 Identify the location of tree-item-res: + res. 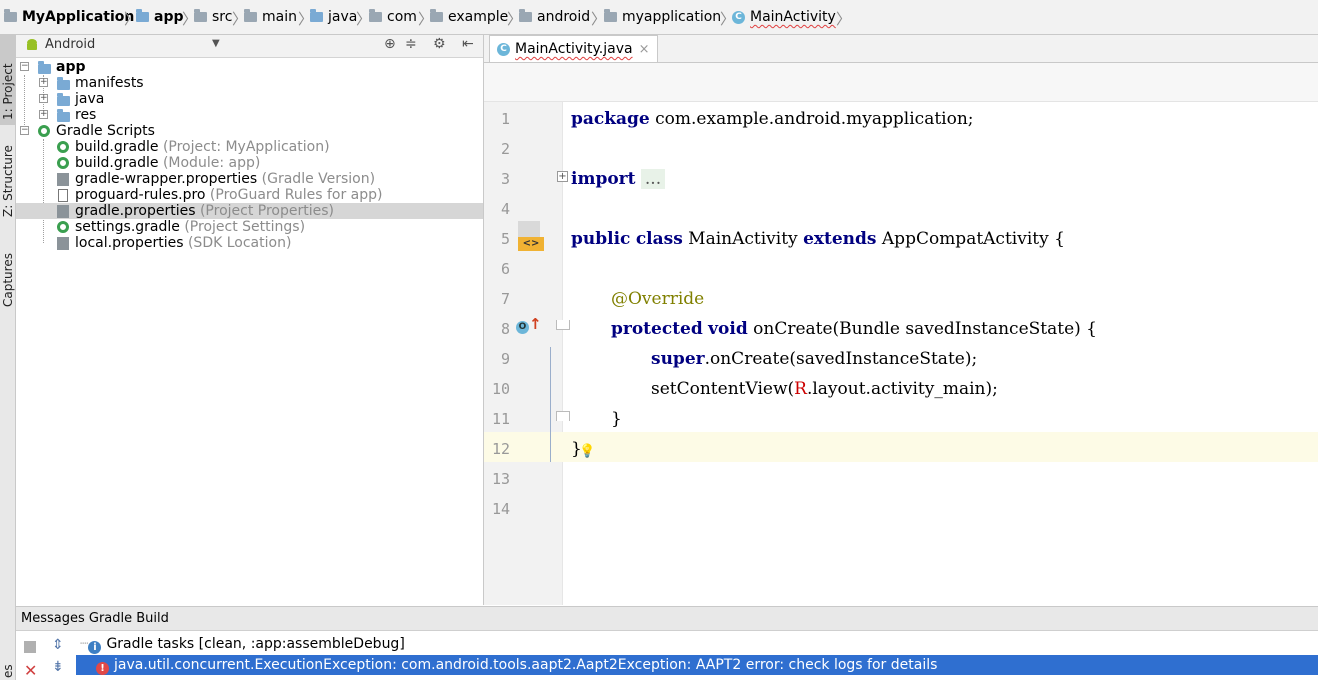
(249, 115).